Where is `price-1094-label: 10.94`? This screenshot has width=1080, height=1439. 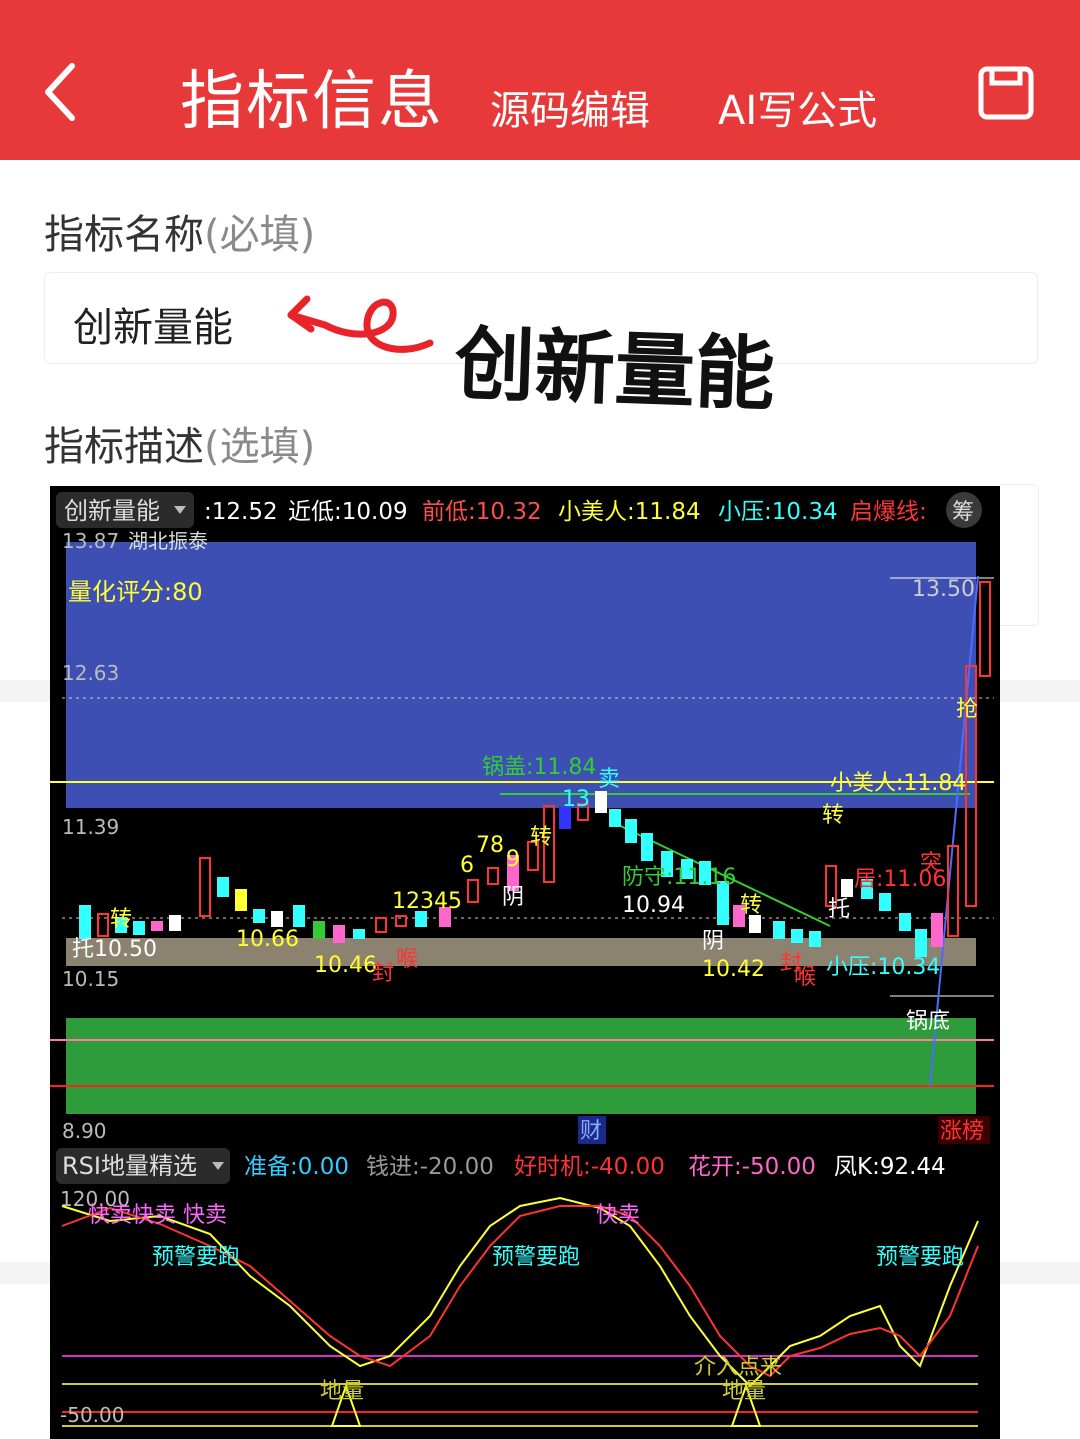 price-1094-label: 10.94 is located at coordinates (653, 905).